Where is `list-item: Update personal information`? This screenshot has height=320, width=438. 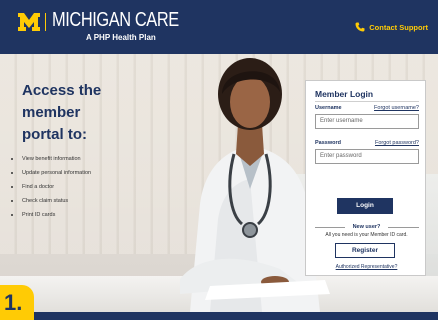 list-item: Update personal information is located at coordinates (86, 173).